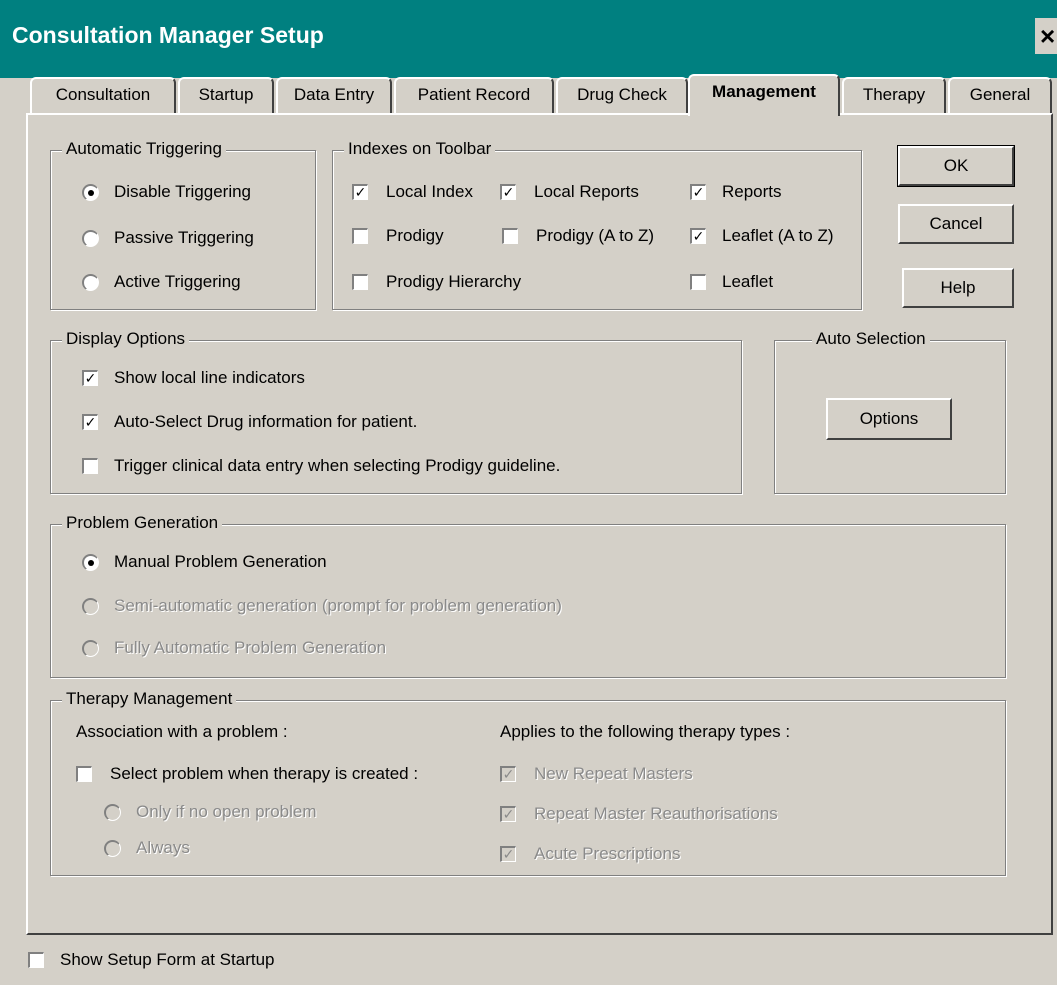 This screenshot has height=985, width=1057. What do you see at coordinates (90, 648) in the screenshot?
I see `radio-fully-automatic-generation` at bounding box center [90, 648].